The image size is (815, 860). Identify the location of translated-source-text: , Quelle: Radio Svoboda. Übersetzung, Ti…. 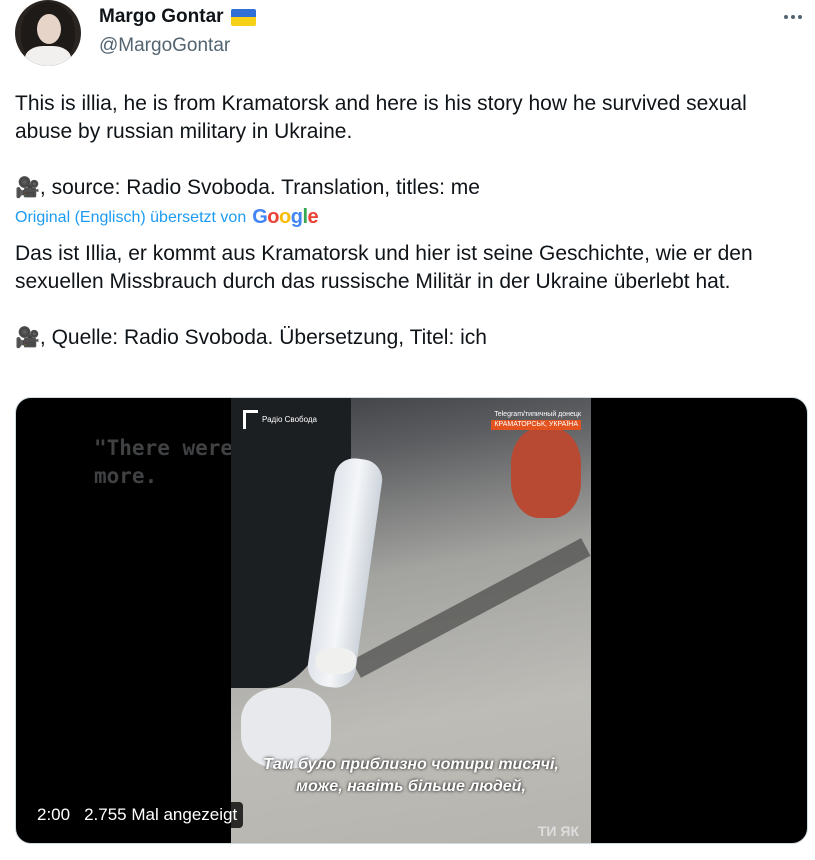
(263, 337).